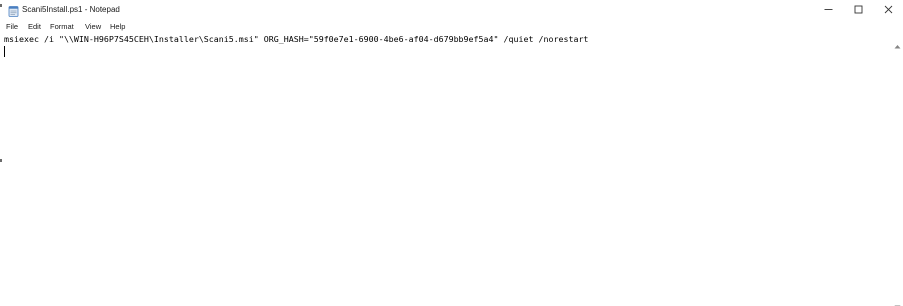  I want to click on maximize-icon, so click(858, 10).